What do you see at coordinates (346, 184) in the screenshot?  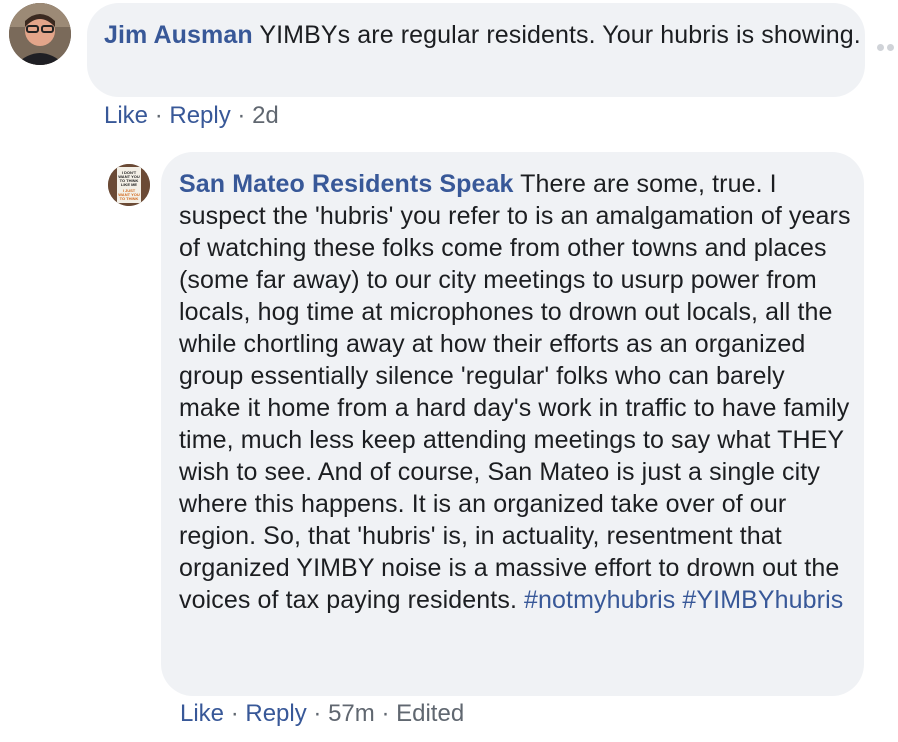 I see `reply-author-name: San Mateo Residents Speak` at bounding box center [346, 184].